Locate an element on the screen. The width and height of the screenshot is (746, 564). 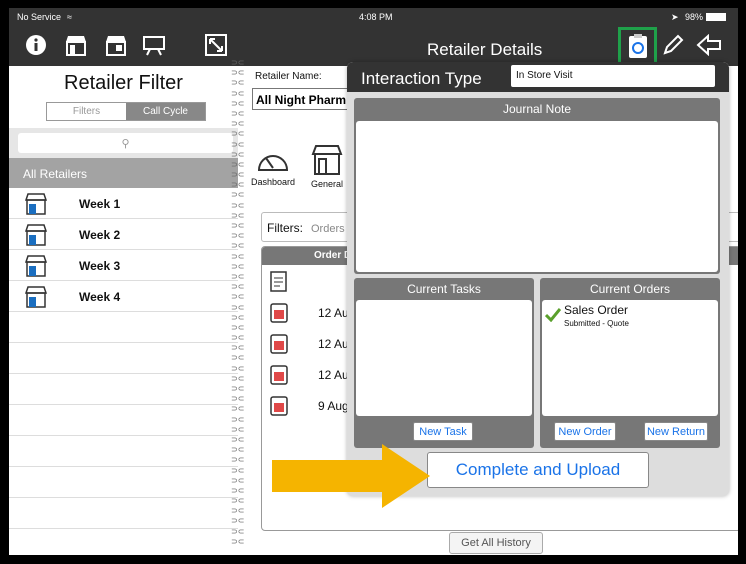
order-item-status: Submitted - Quote is located at coordinates (596, 323).